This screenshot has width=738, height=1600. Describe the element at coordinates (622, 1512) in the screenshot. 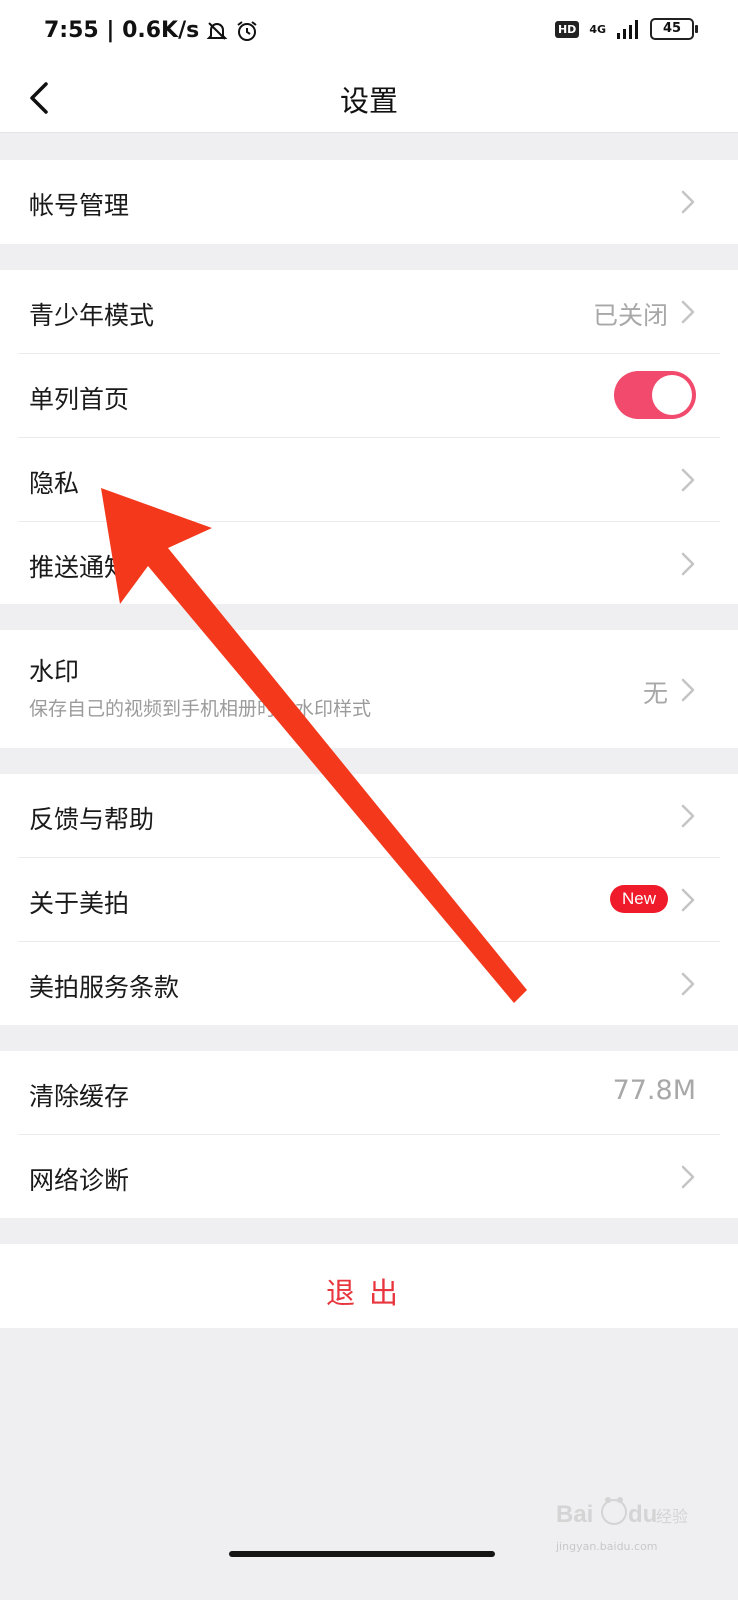

I see `baidu-jingyan-watermark: Bai du 经验` at that location.